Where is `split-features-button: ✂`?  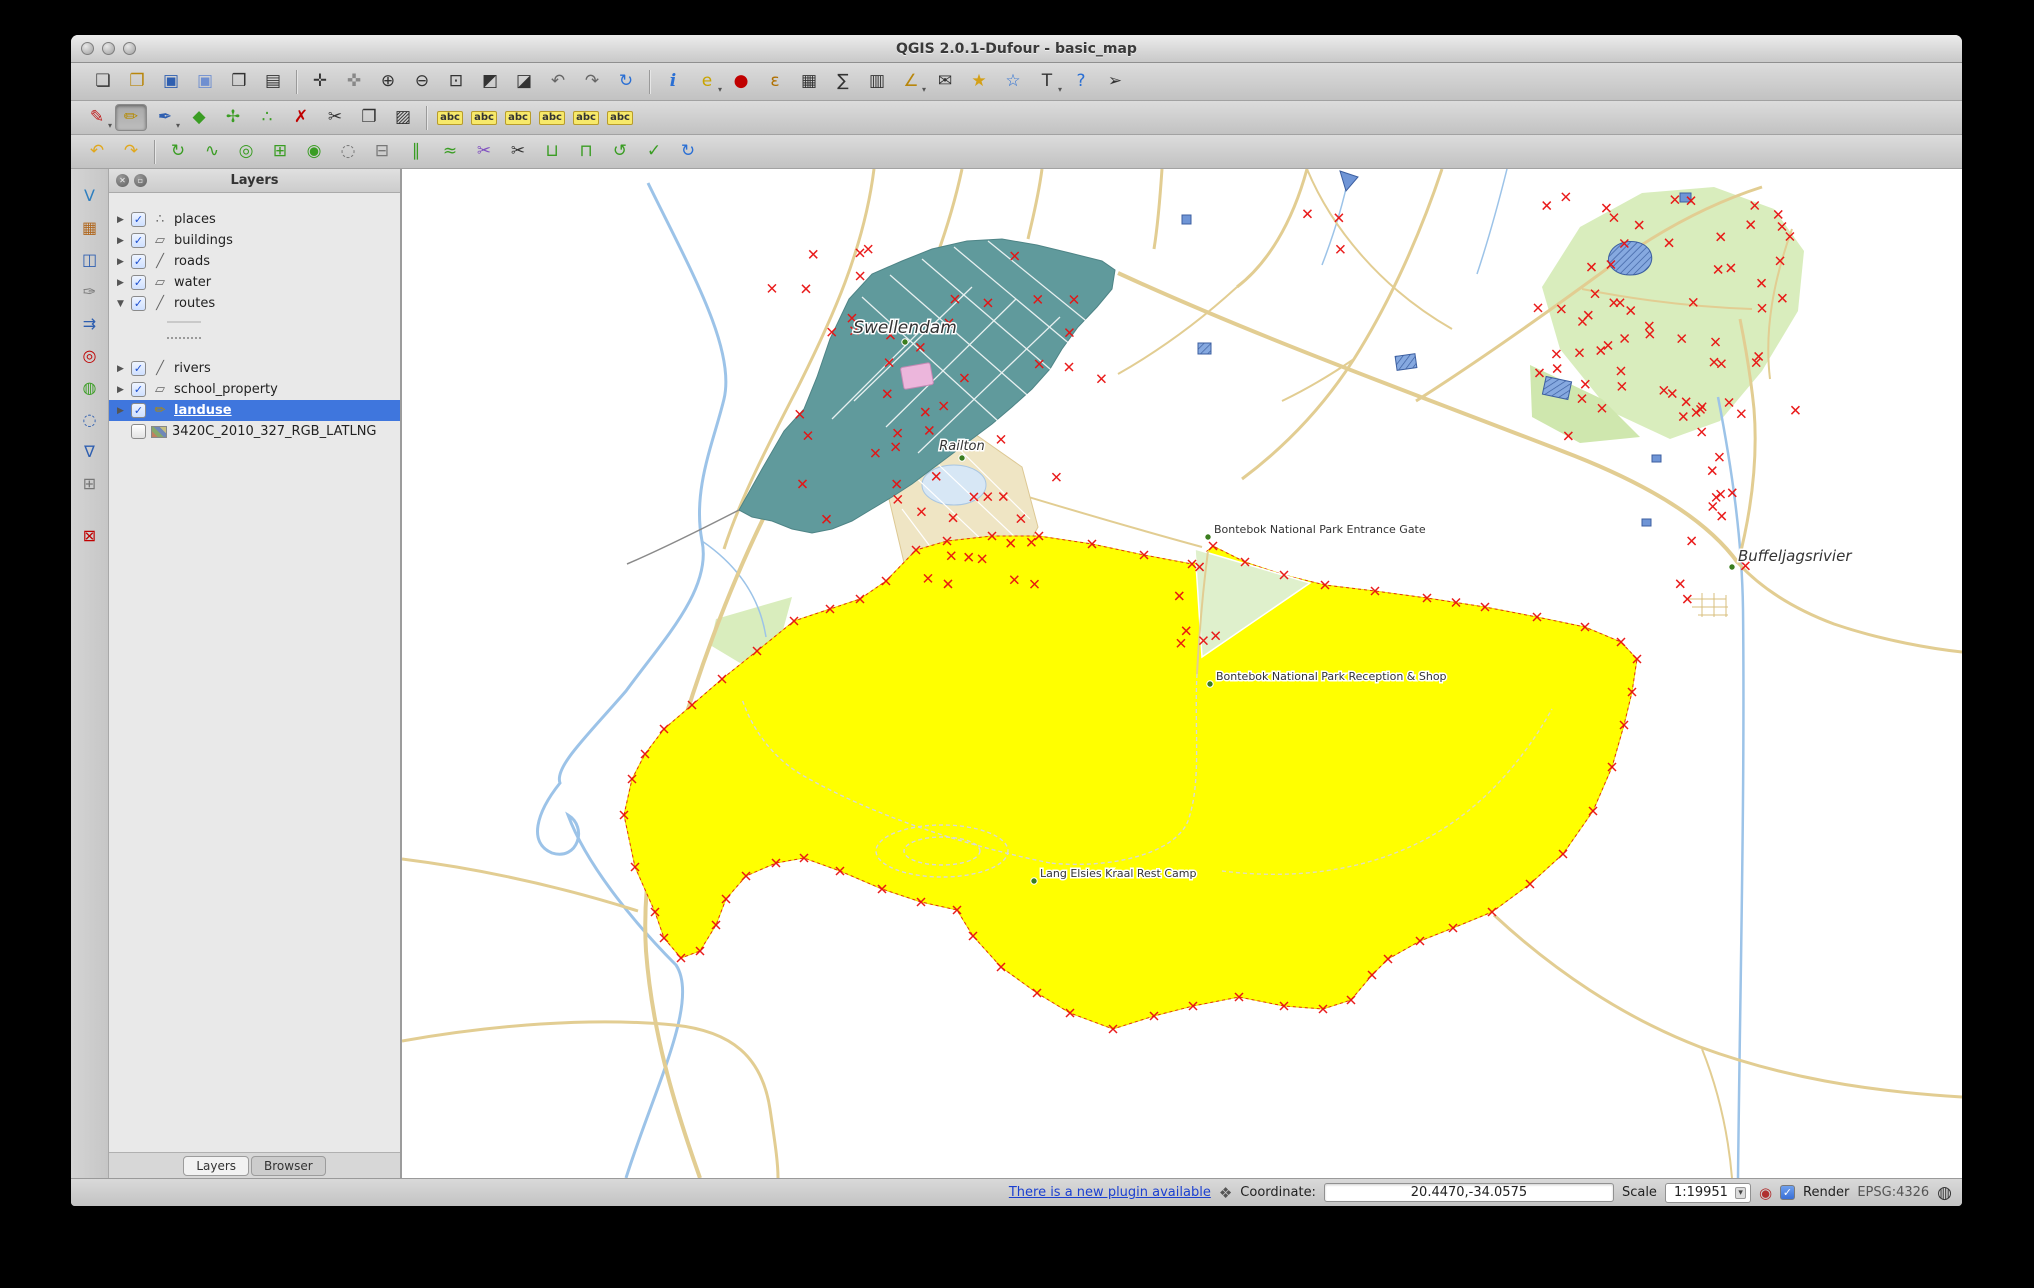
split-features-button: ✂ is located at coordinates (518, 151).